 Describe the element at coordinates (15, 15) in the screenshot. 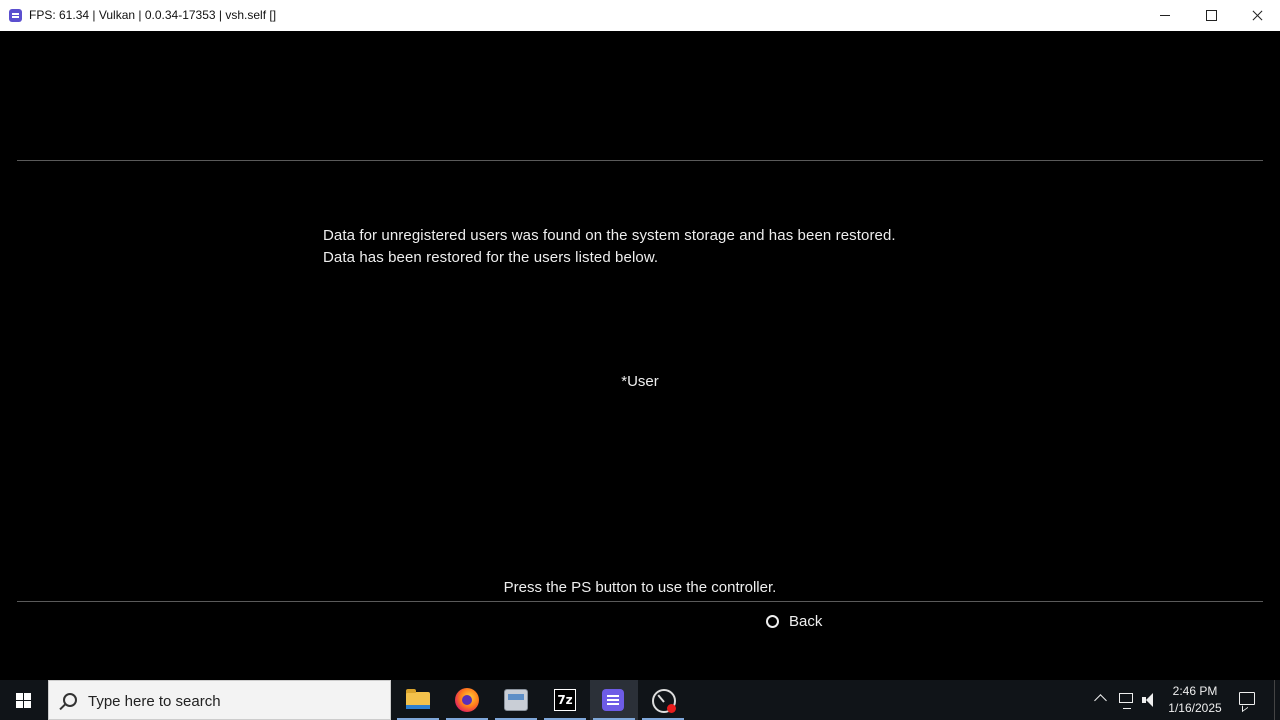

I see `rpcs3-app-icon` at that location.